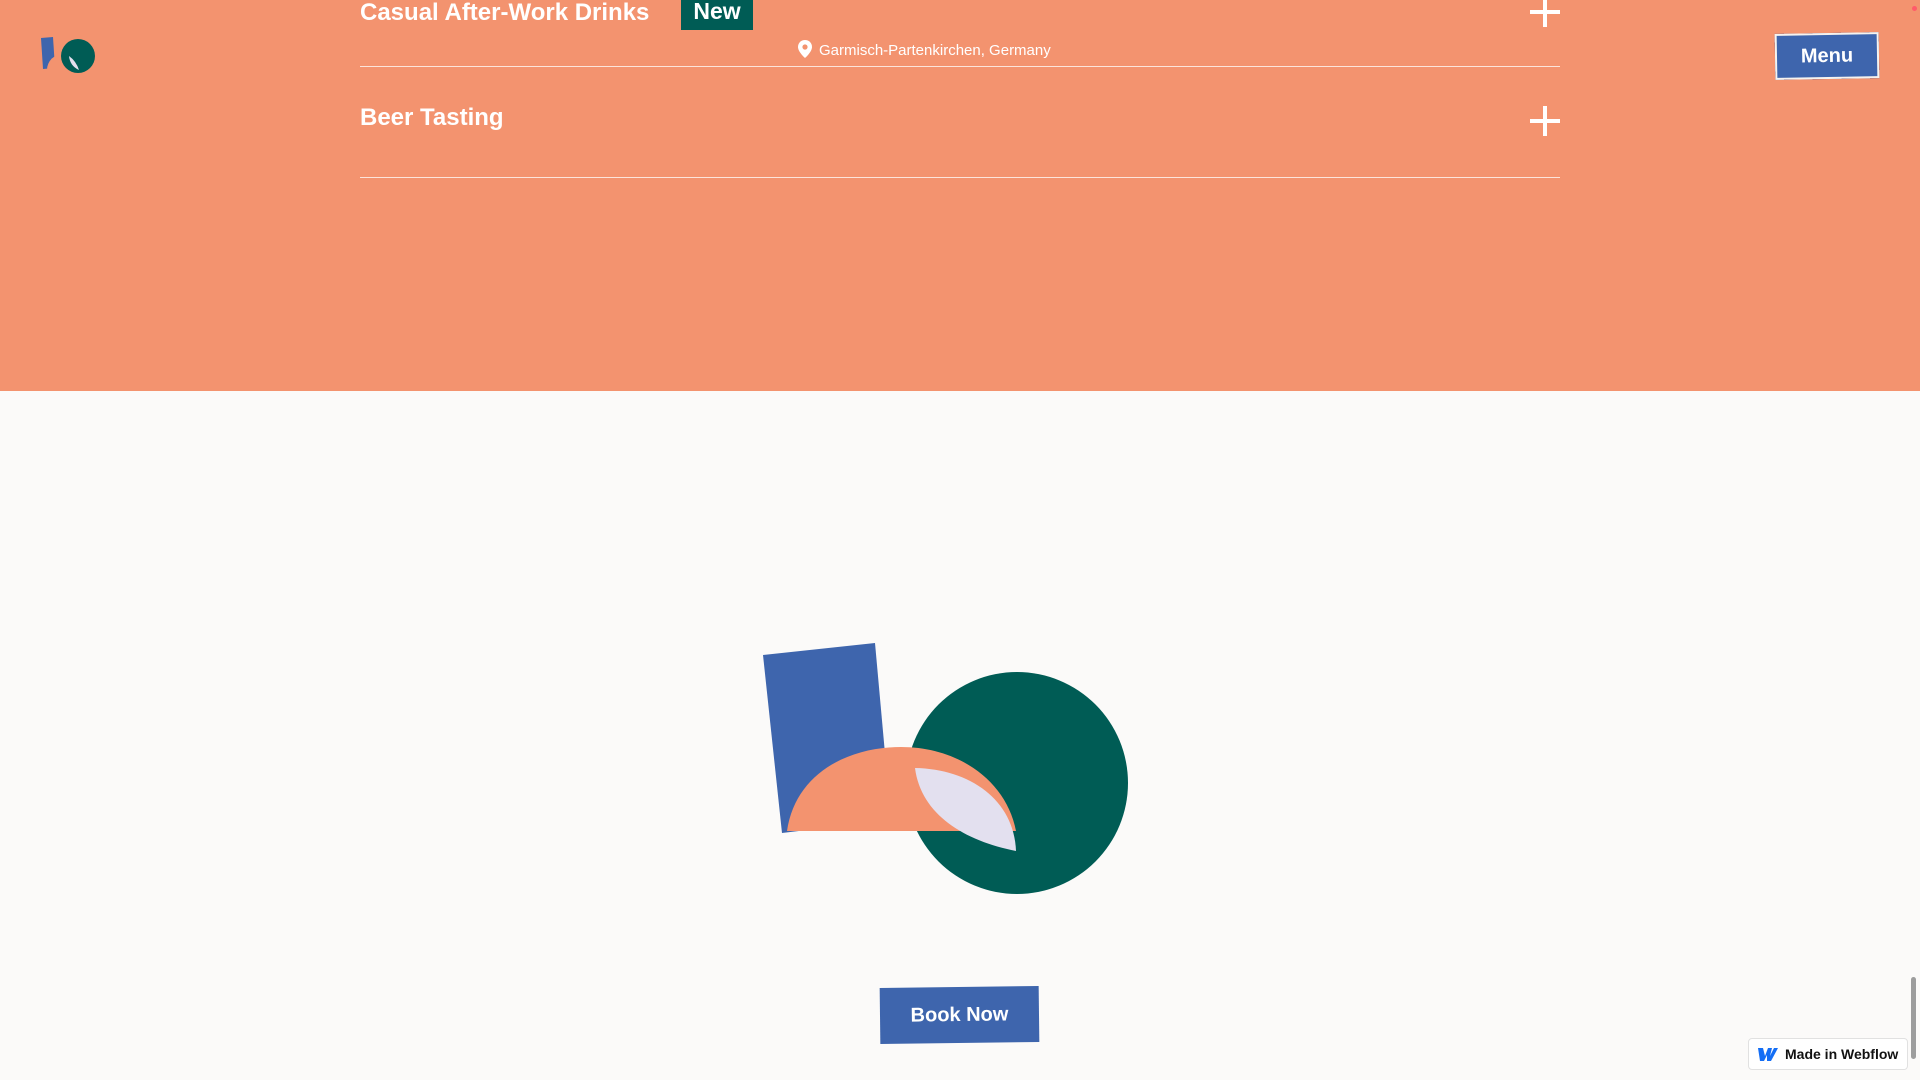 The height and width of the screenshot is (1080, 1920). What do you see at coordinates (959, 1015) in the screenshot?
I see `book-now-button: Book Now` at bounding box center [959, 1015].